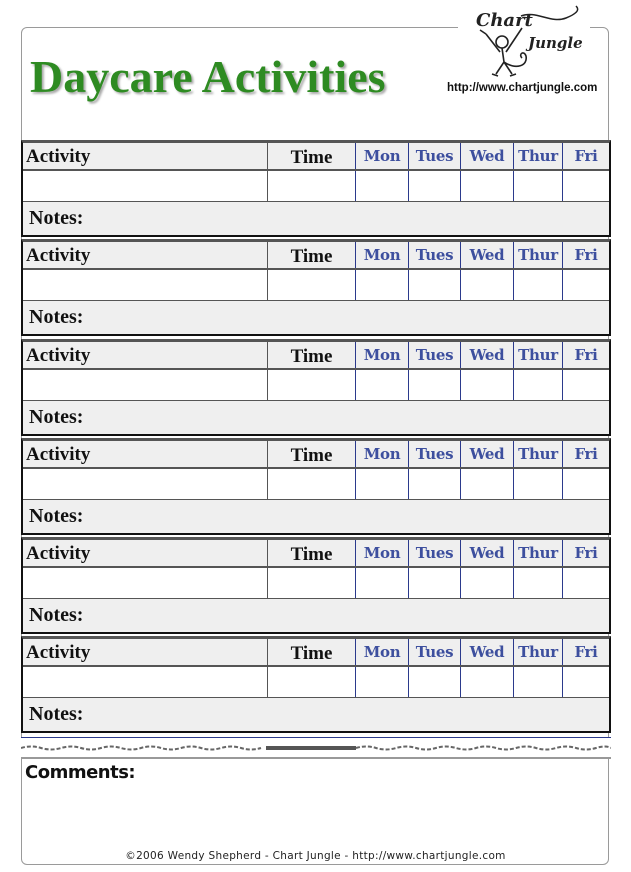 The image size is (631, 872). What do you see at coordinates (315, 816) in the screenshot?
I see `comments-field` at bounding box center [315, 816].